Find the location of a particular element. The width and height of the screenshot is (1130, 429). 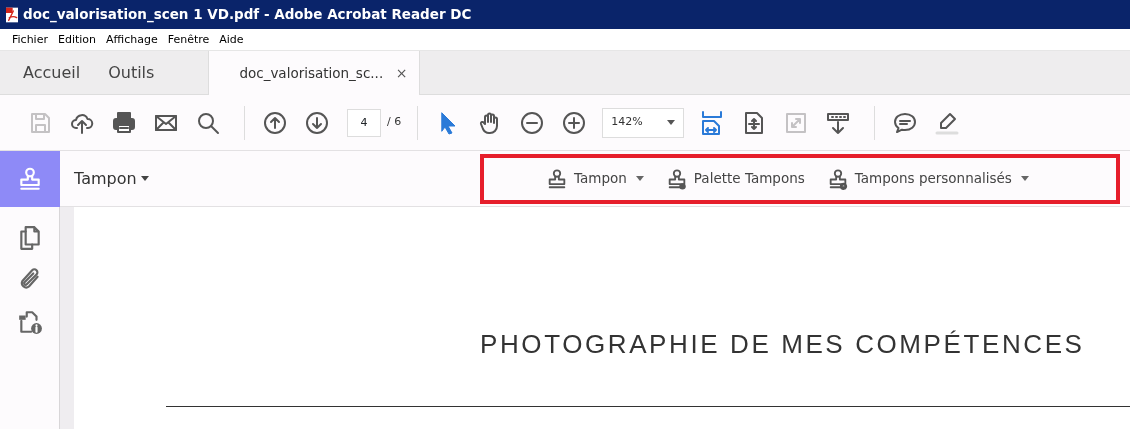

arrow-up-circle-icon is located at coordinates (275, 122).